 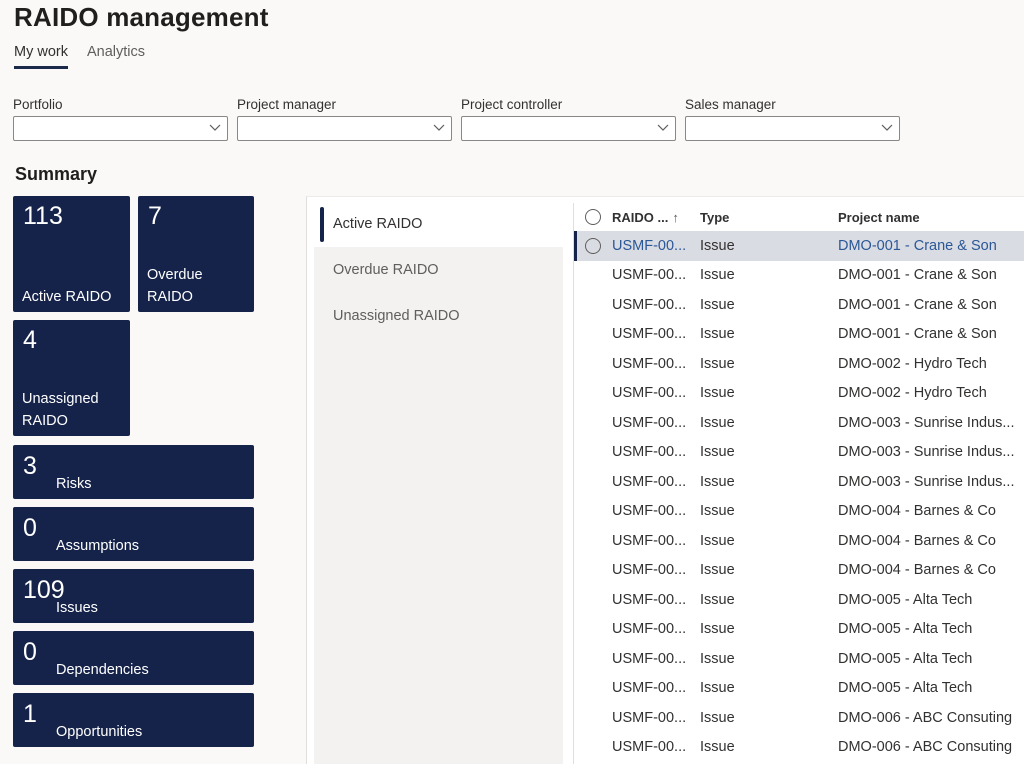 I want to click on view-active-raido: Active RAIDO, so click(x=438, y=224).